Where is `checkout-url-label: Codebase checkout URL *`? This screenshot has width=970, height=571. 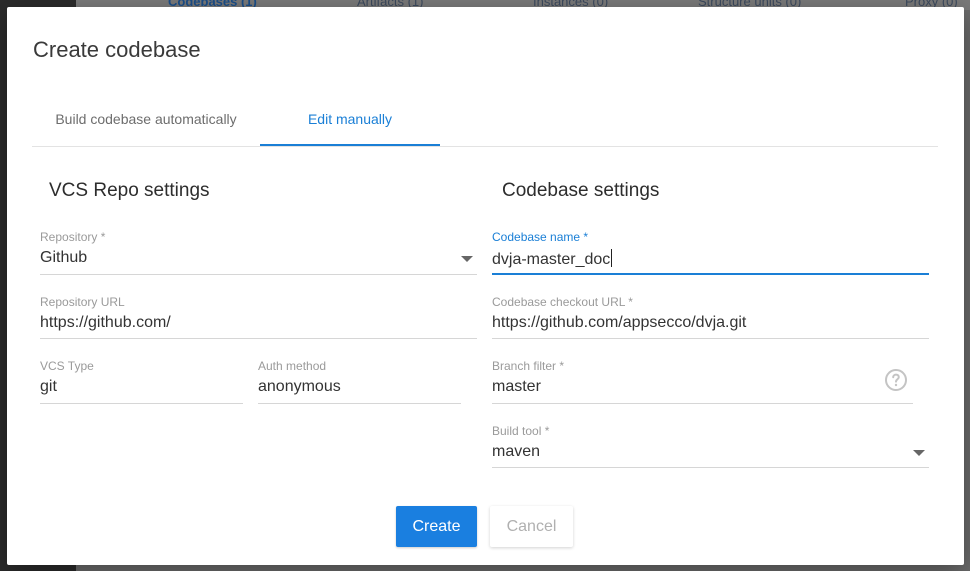
checkout-url-label: Codebase checkout URL * is located at coordinates (562, 302).